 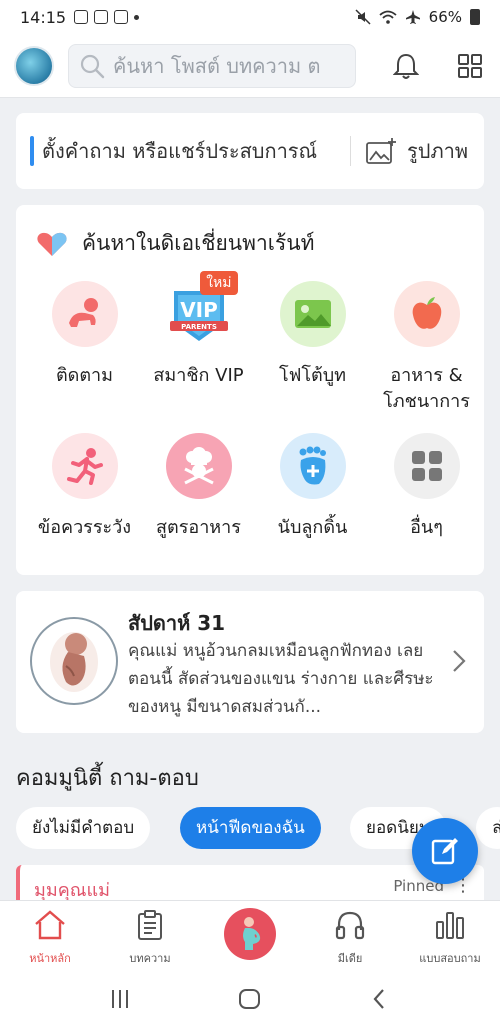 I want to click on status-time: 14:15, so click(x=43, y=17).